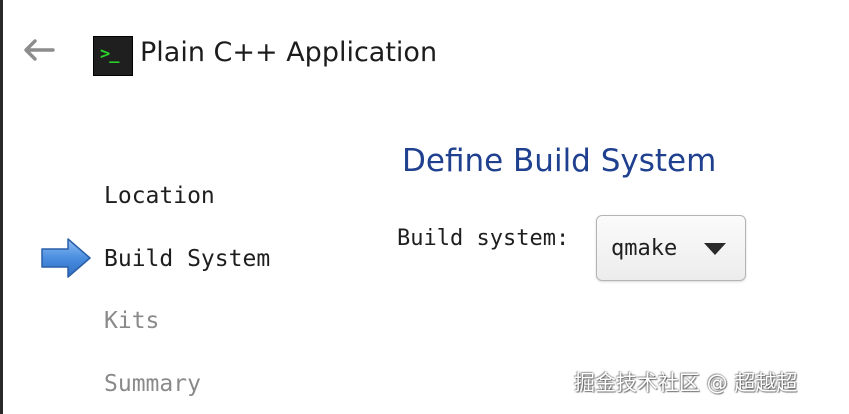 Image resolution: width=849 pixels, height=414 pixels. I want to click on build-system-select: qmake, so click(671, 248).